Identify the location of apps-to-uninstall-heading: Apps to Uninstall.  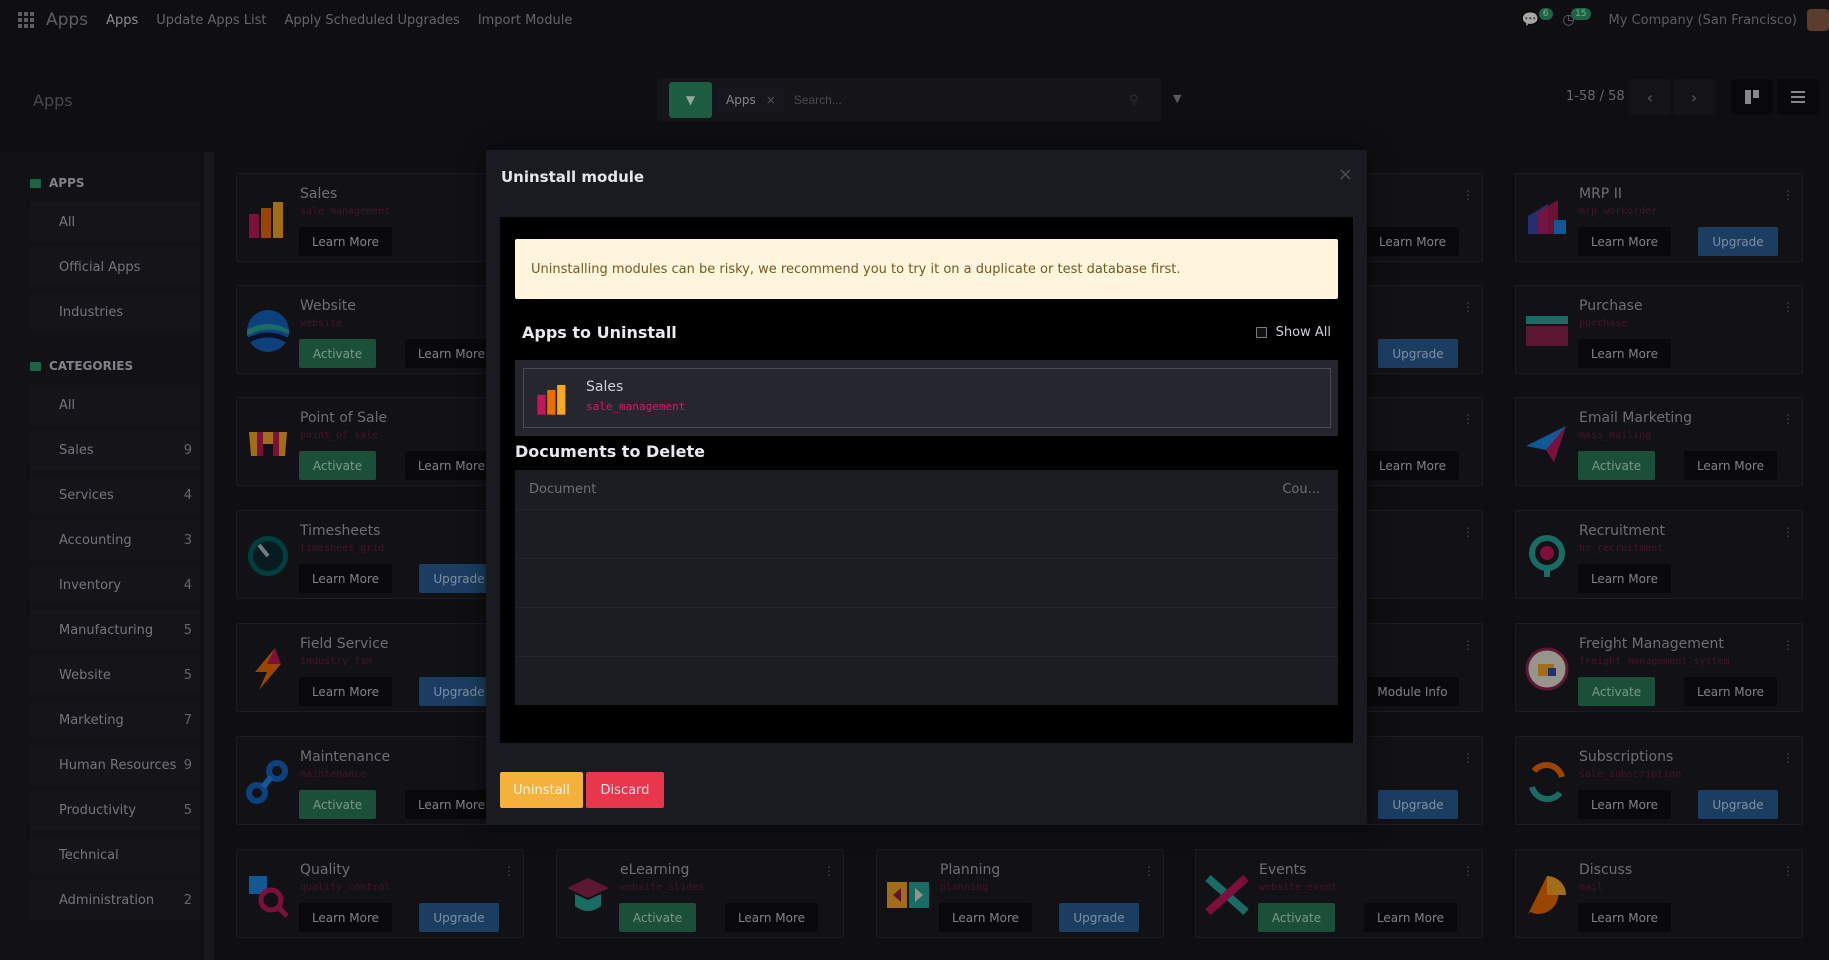
(599, 332).